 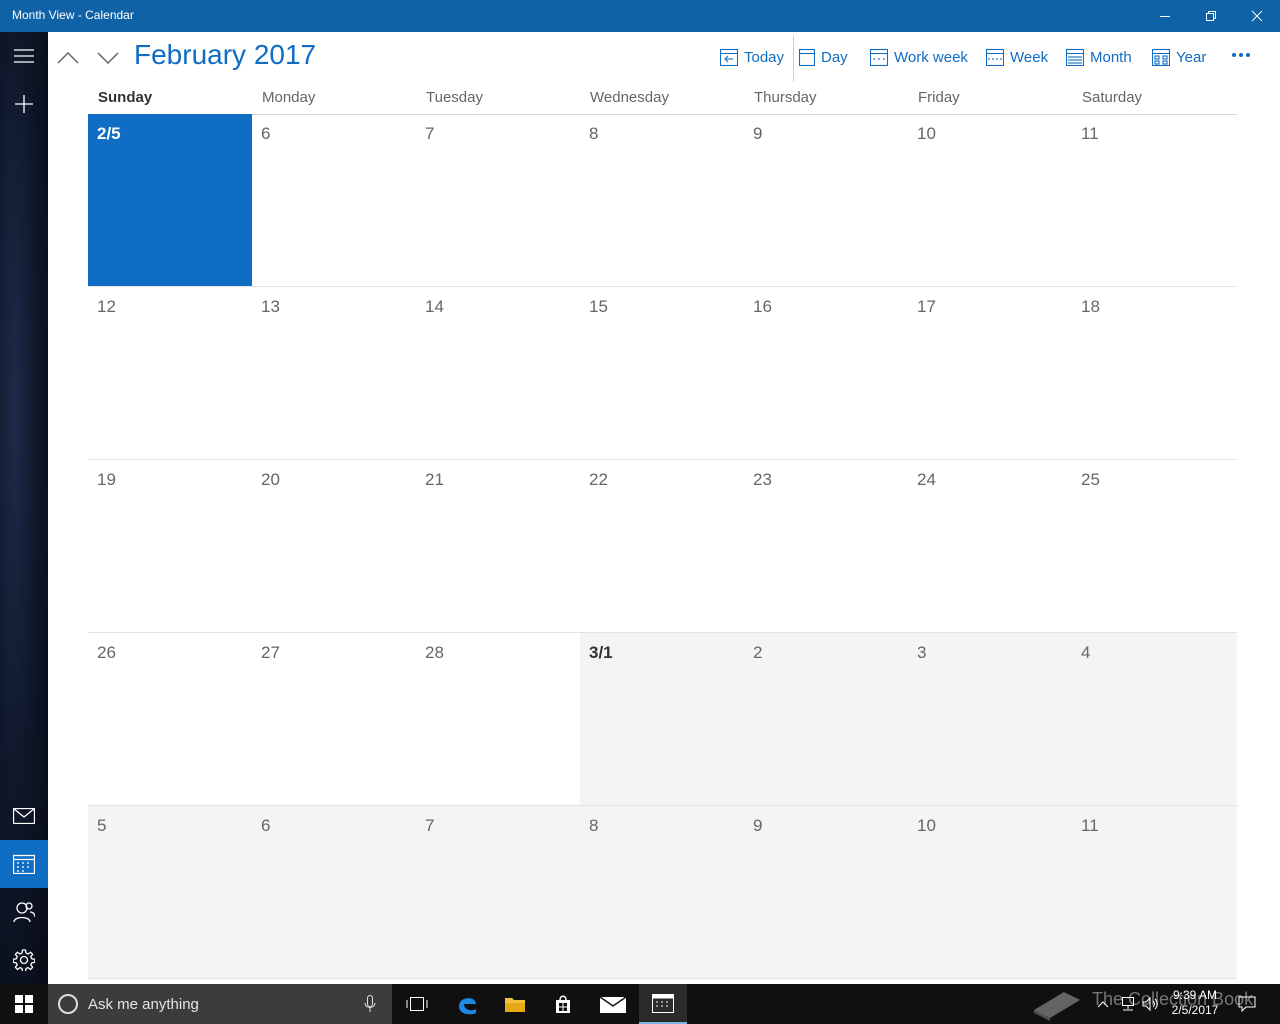 I want to click on microphone-icon, so click(x=370, y=1004).